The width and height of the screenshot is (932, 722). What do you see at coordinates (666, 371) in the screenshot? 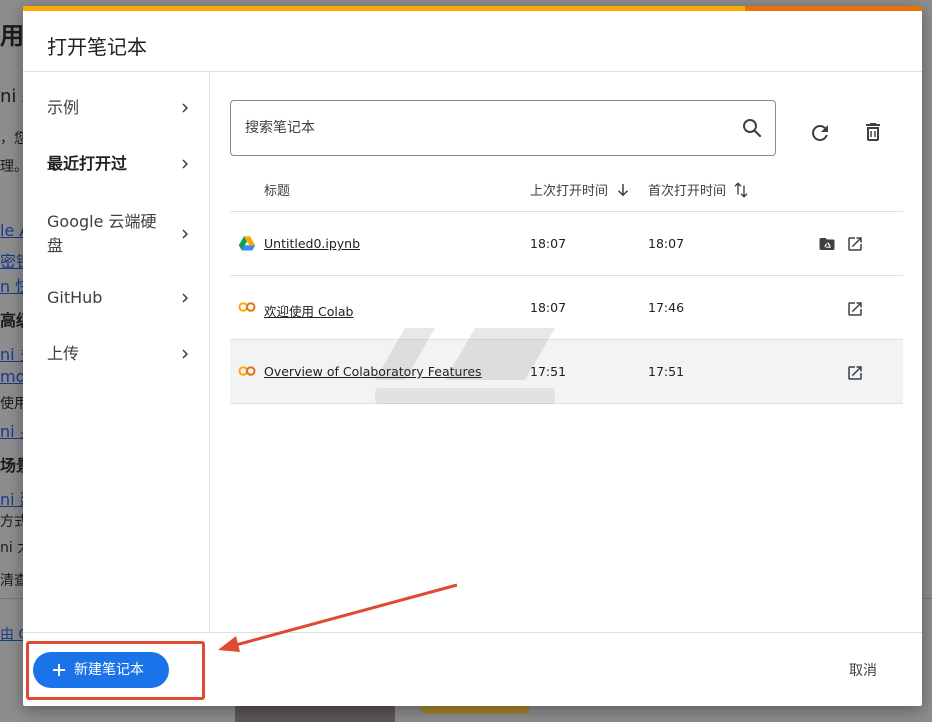
I see `first-opened-time: 17:51` at bounding box center [666, 371].